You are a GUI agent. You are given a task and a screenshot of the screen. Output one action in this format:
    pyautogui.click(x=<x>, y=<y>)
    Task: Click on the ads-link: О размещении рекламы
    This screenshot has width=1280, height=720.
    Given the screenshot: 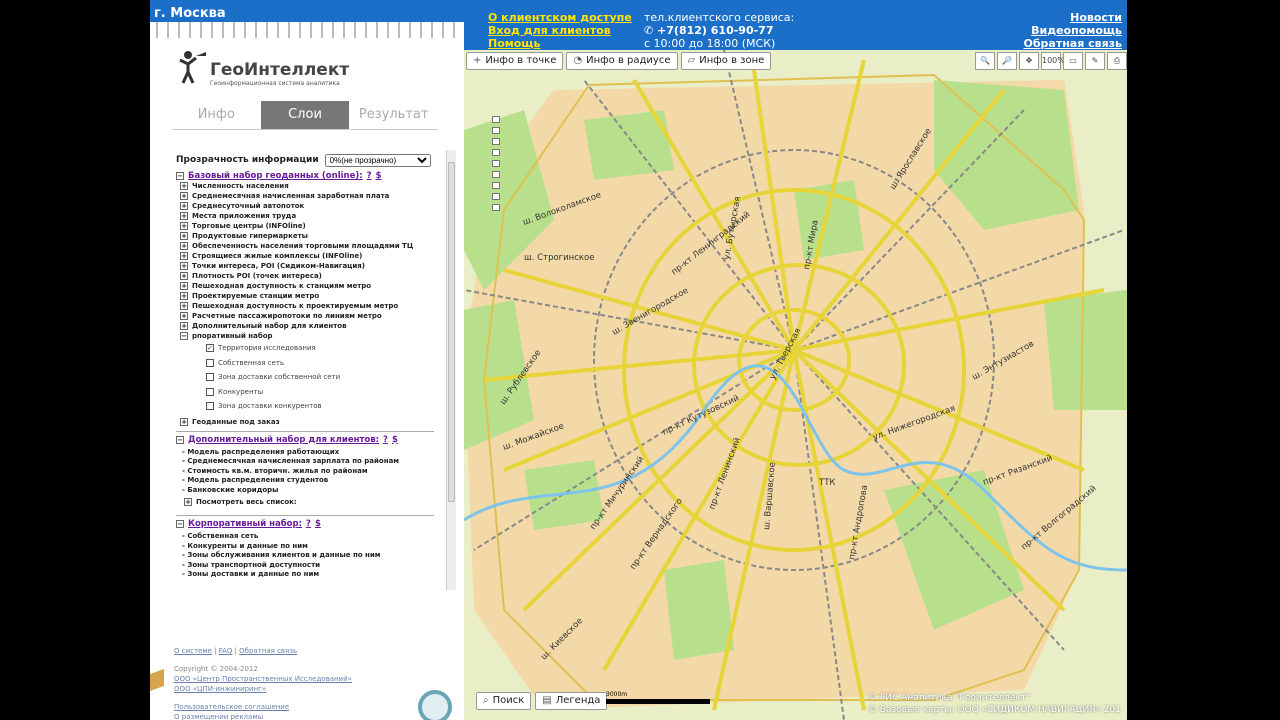 What is the action you would take?
    pyautogui.click(x=263, y=716)
    